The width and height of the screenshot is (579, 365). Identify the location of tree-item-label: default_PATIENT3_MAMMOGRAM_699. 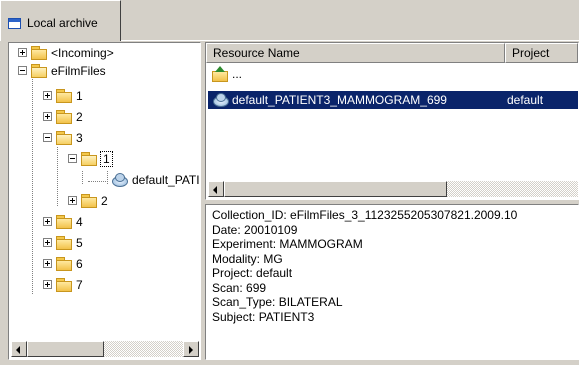
(165, 179).